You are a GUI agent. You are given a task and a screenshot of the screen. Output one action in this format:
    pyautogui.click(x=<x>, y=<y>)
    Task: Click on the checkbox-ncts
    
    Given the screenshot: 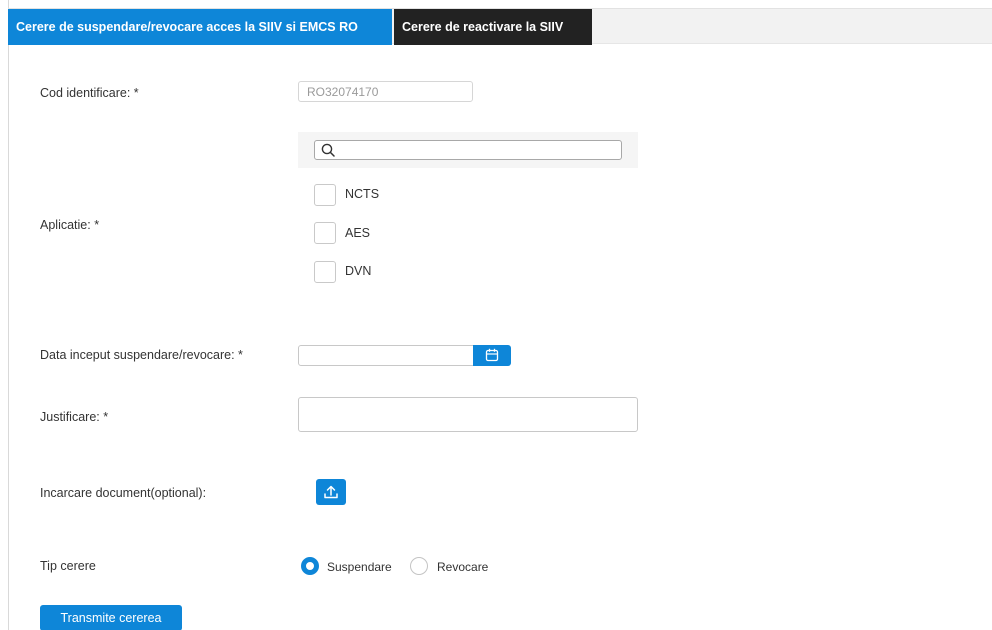 What is the action you would take?
    pyautogui.click(x=325, y=195)
    